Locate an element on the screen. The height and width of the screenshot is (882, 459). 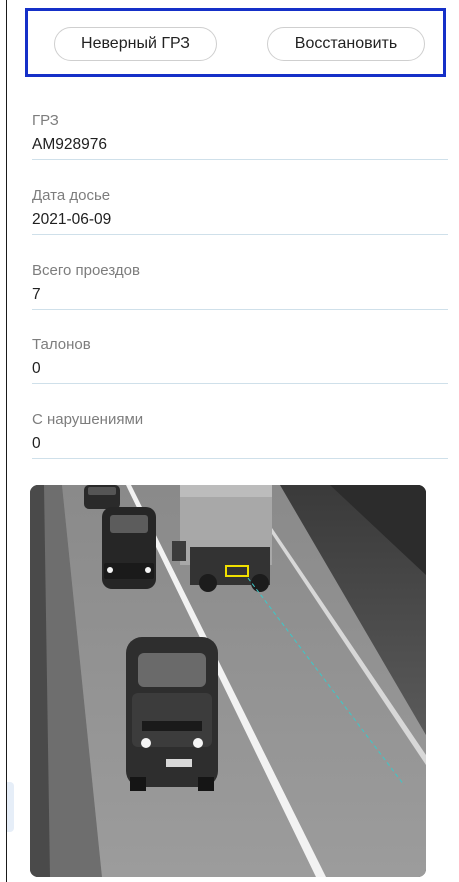
field-value: AM928976 is located at coordinates (69, 144).